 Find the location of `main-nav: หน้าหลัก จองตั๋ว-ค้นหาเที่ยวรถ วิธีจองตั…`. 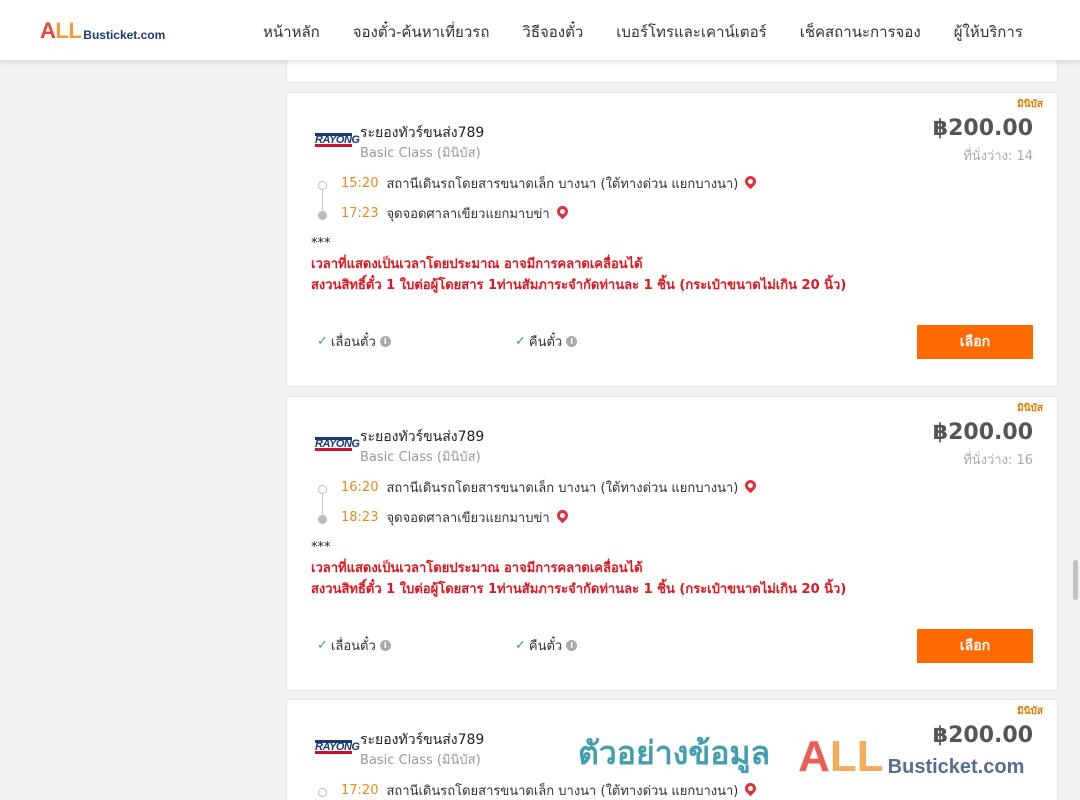

main-nav: หน้าหลัก จองตั๋ว-ค้นหาเที่ยวรถ วิธีจองตั… is located at coordinates (659, 32).